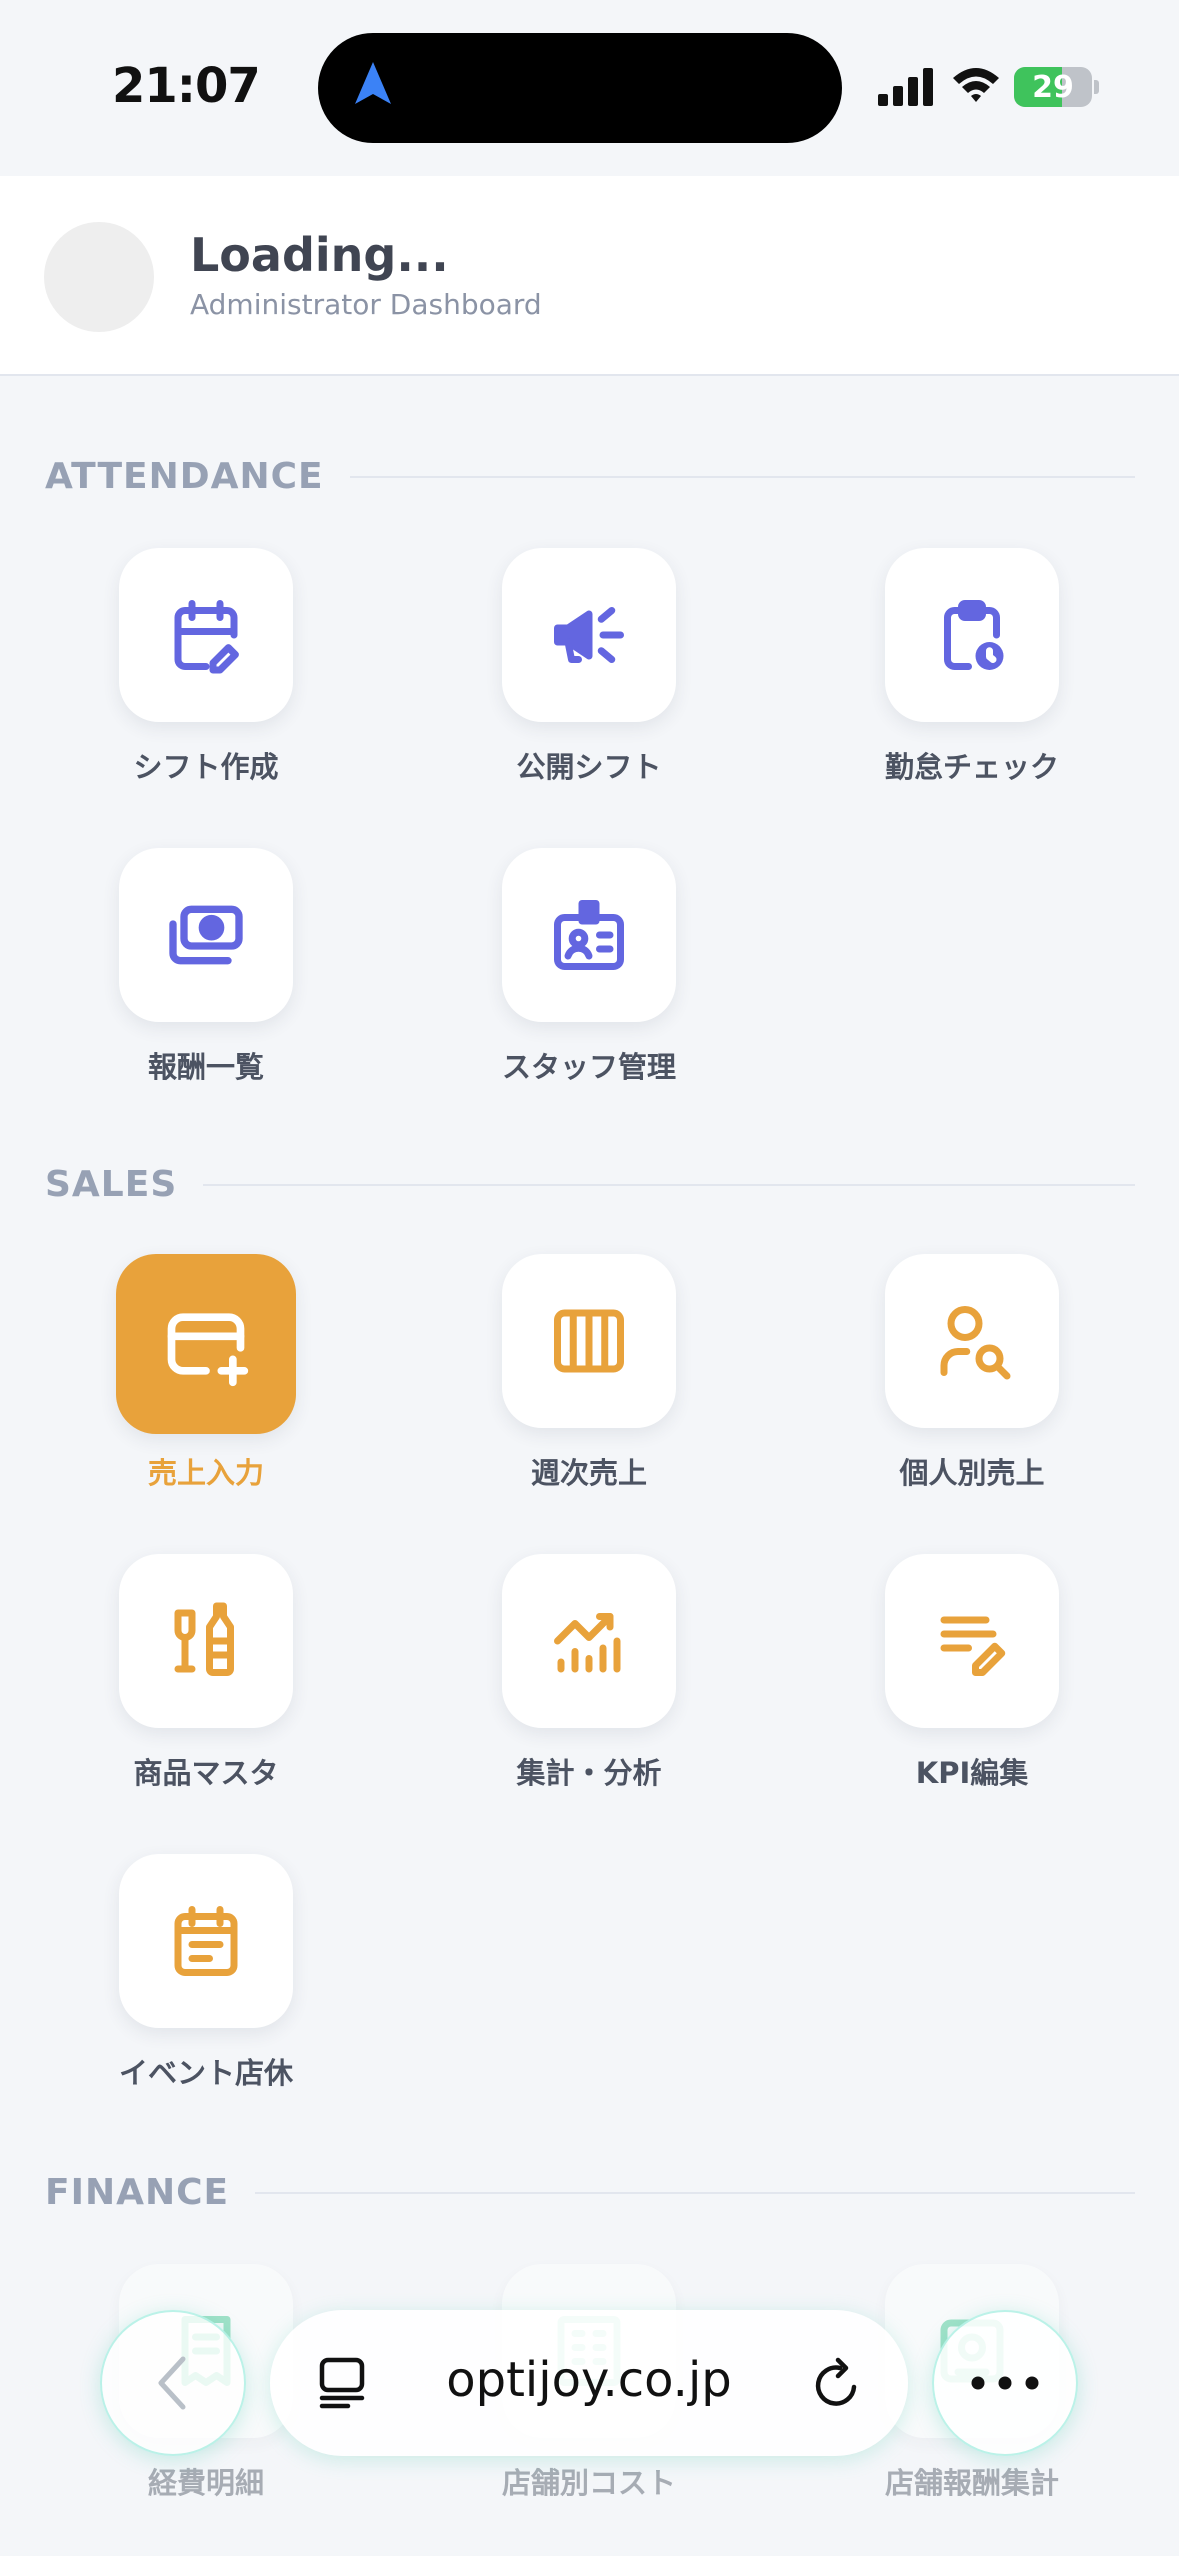  What do you see at coordinates (976, 85) in the screenshot?
I see `wifi-icon` at bounding box center [976, 85].